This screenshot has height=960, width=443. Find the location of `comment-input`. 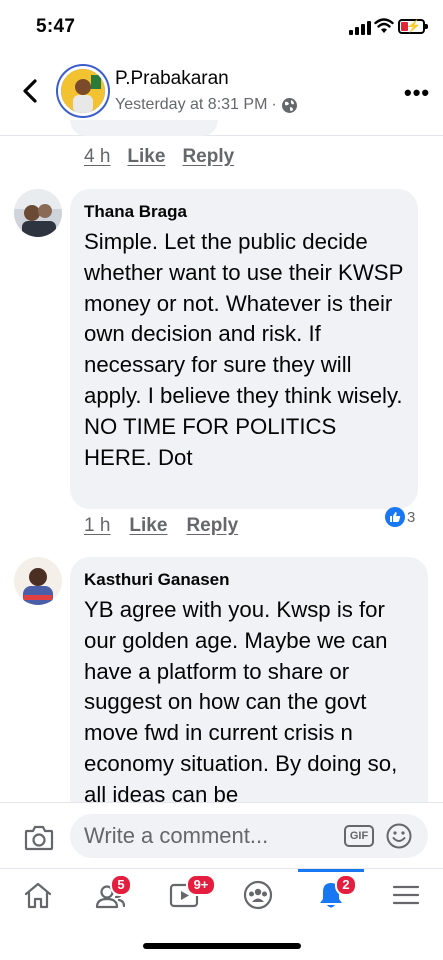

comment-input is located at coordinates (209, 836).